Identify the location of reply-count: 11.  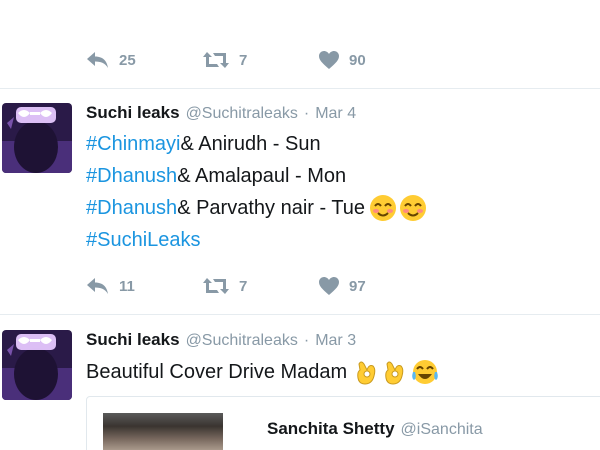
(127, 286).